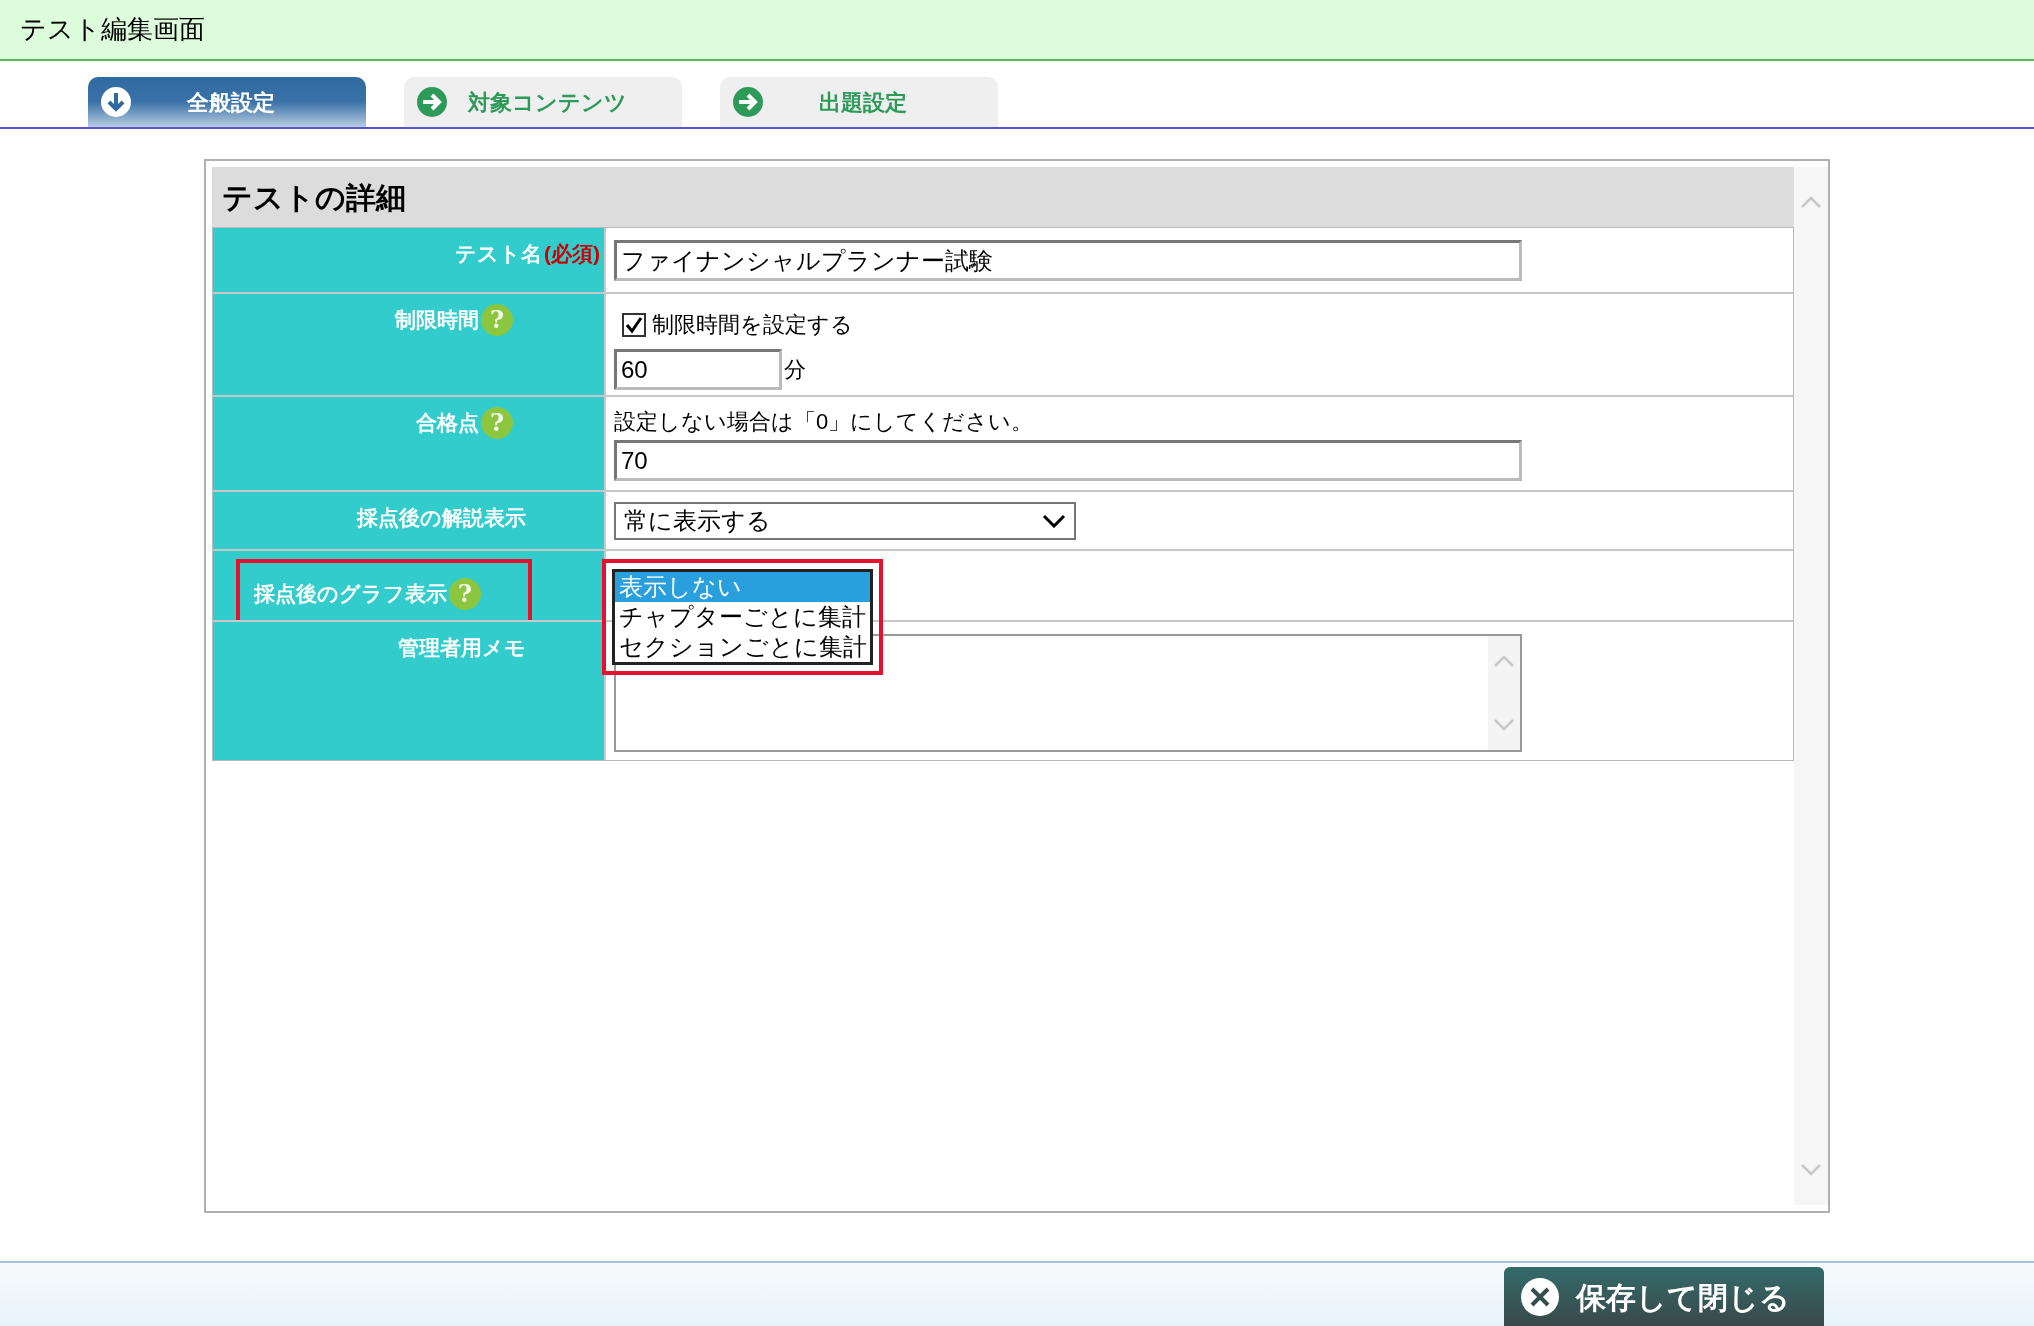 The image size is (2034, 1326). What do you see at coordinates (498, 254) in the screenshot?
I see `field-label: テスト名` at bounding box center [498, 254].